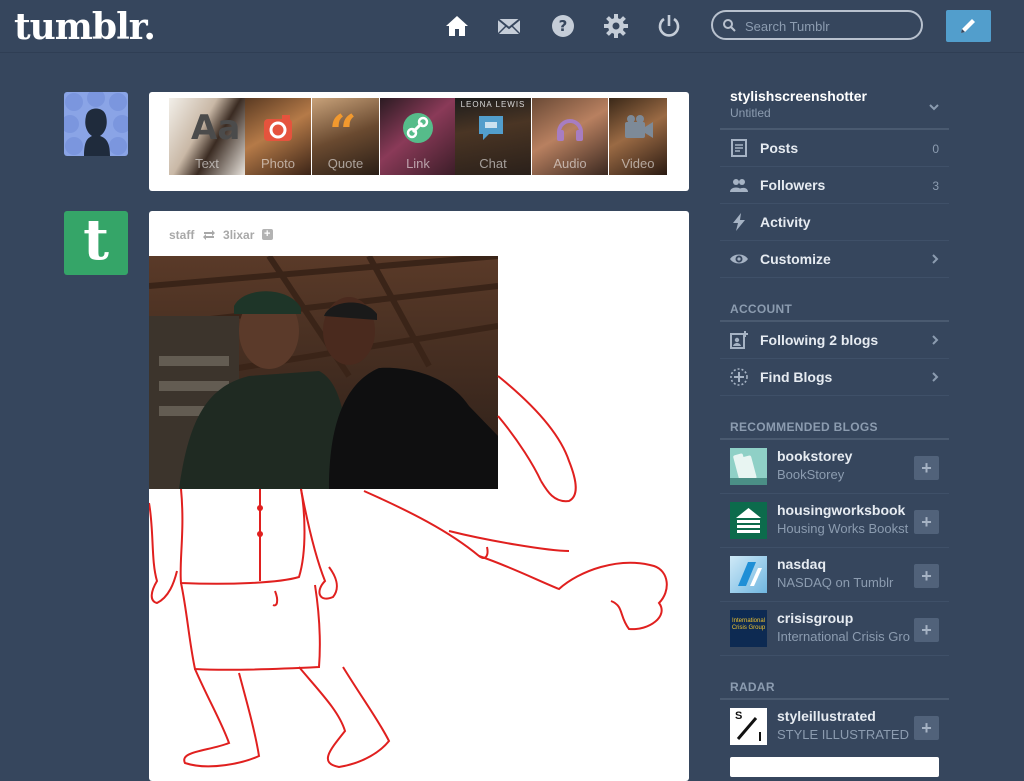 The height and width of the screenshot is (781, 1024). What do you see at coordinates (843, 734) in the screenshot?
I see `blog-title: STYLE ILLUSTRATED` at bounding box center [843, 734].